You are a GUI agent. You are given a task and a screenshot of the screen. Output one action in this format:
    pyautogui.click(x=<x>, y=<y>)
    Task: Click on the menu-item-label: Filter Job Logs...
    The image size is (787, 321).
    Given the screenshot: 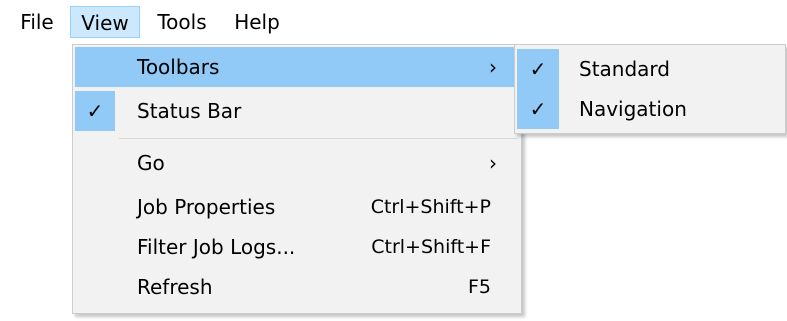 What is the action you would take?
    pyautogui.click(x=216, y=247)
    